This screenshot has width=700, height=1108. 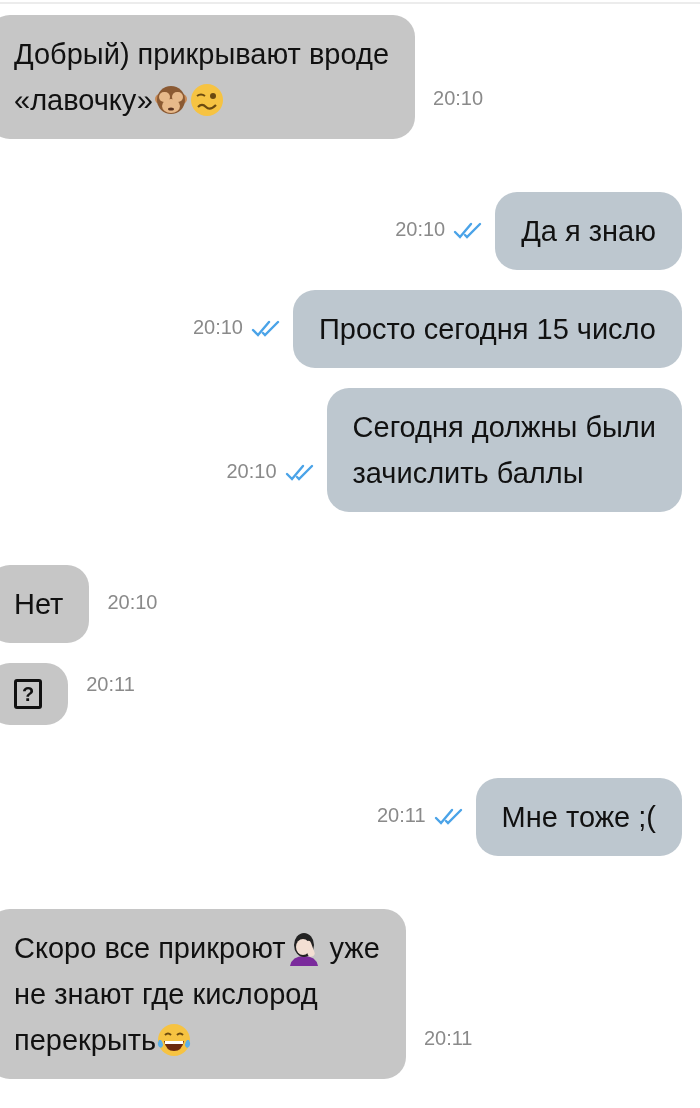 I want to click on message-text: Скоро все прикроют, so click(x=150, y=948).